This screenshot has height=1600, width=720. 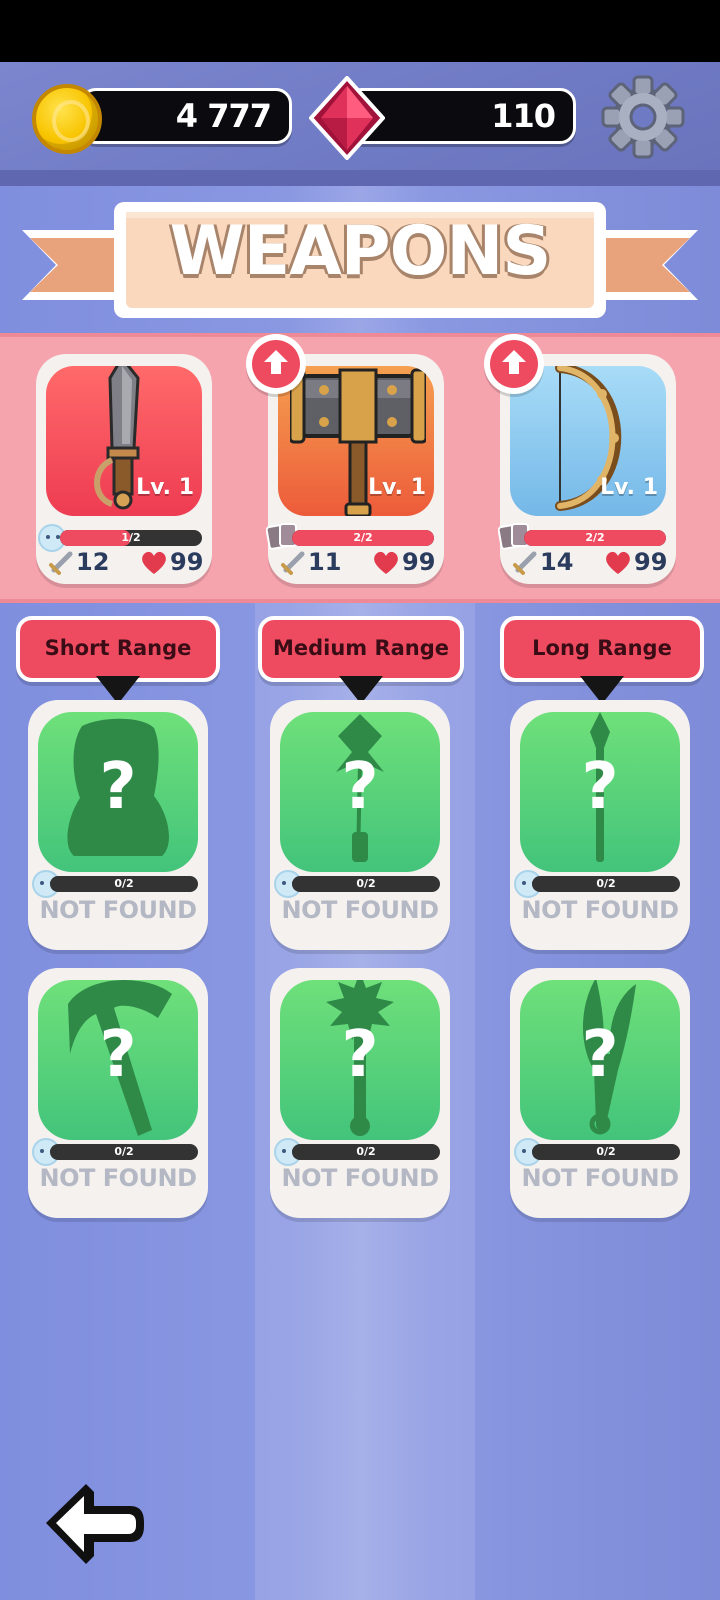 What do you see at coordinates (602, 660) in the screenshot?
I see `range-tab-long: Long Range` at bounding box center [602, 660].